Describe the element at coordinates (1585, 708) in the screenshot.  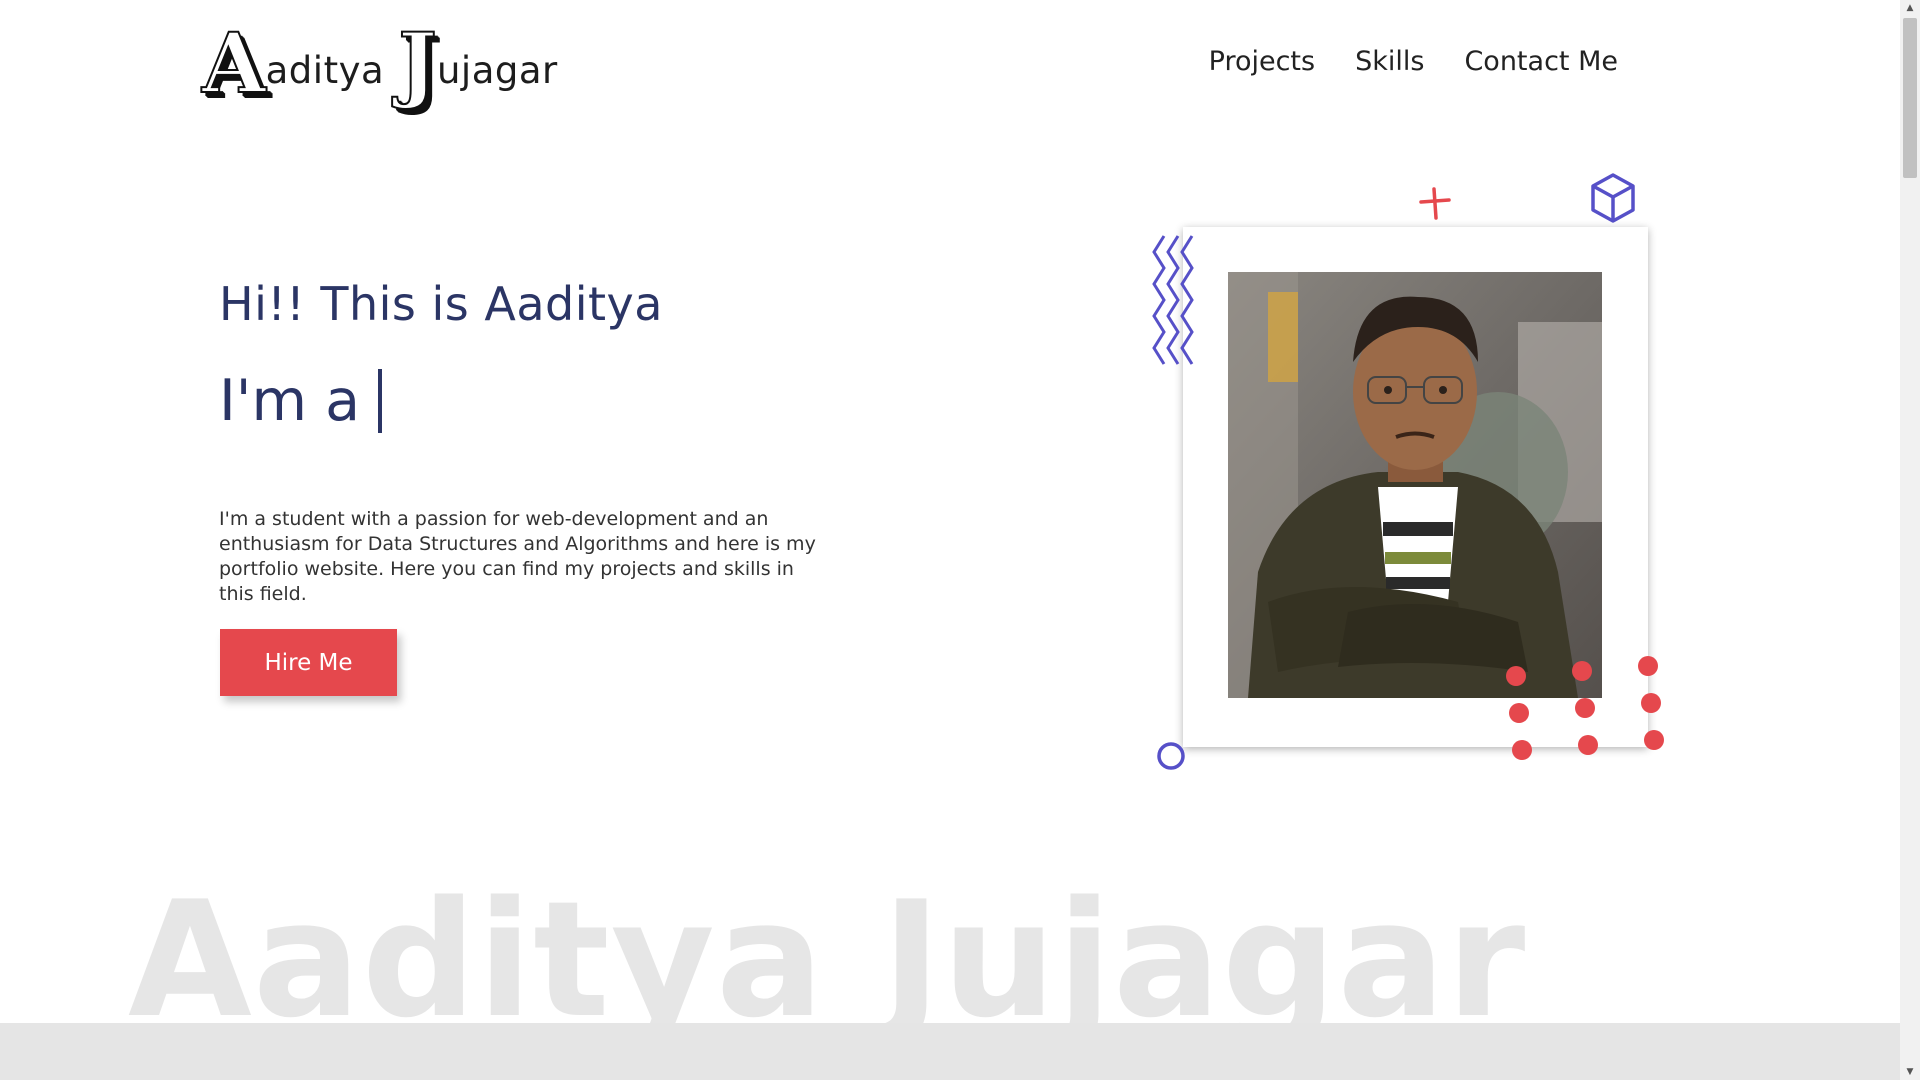
I see `dots-grid-icon` at that location.